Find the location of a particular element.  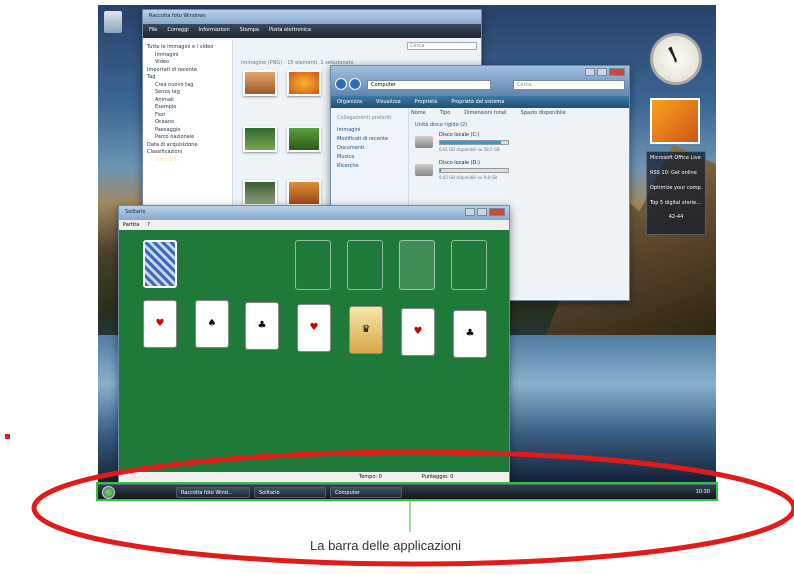

recycle-bin-icon is located at coordinates (113, 22).